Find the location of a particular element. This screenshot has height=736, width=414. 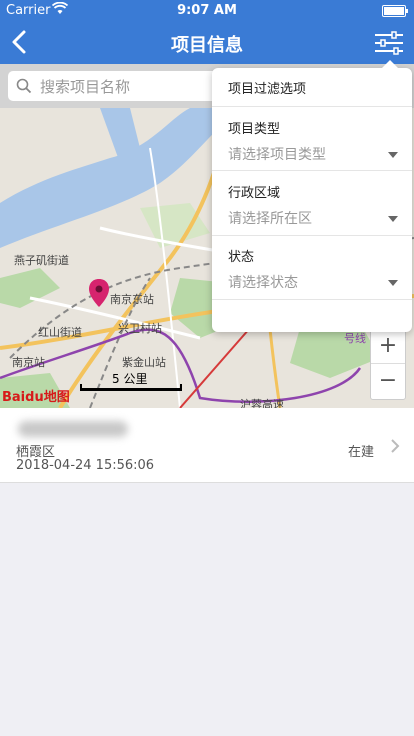

status-label: 状态 is located at coordinates (241, 257).